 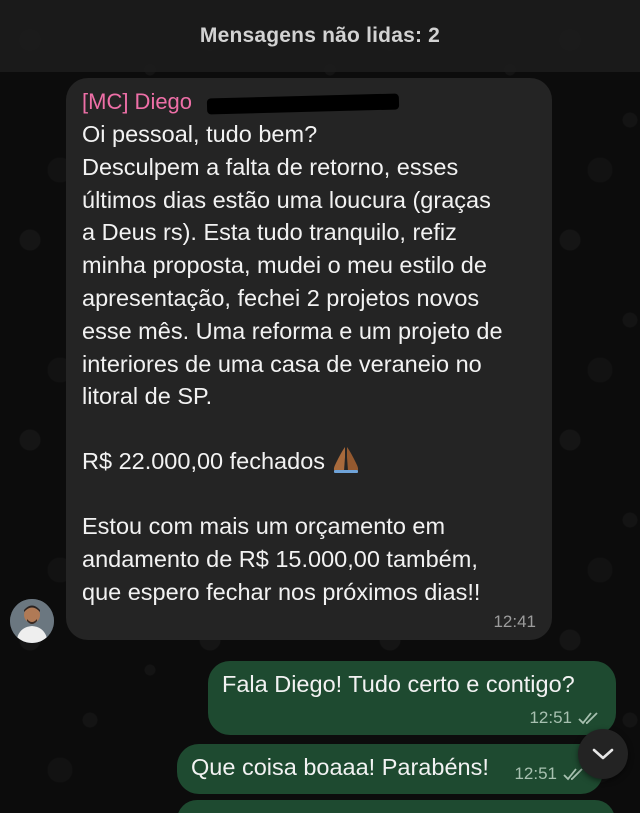 I want to click on unread-banner-text: Mensagens não lidas: 2, so click(x=320, y=35).